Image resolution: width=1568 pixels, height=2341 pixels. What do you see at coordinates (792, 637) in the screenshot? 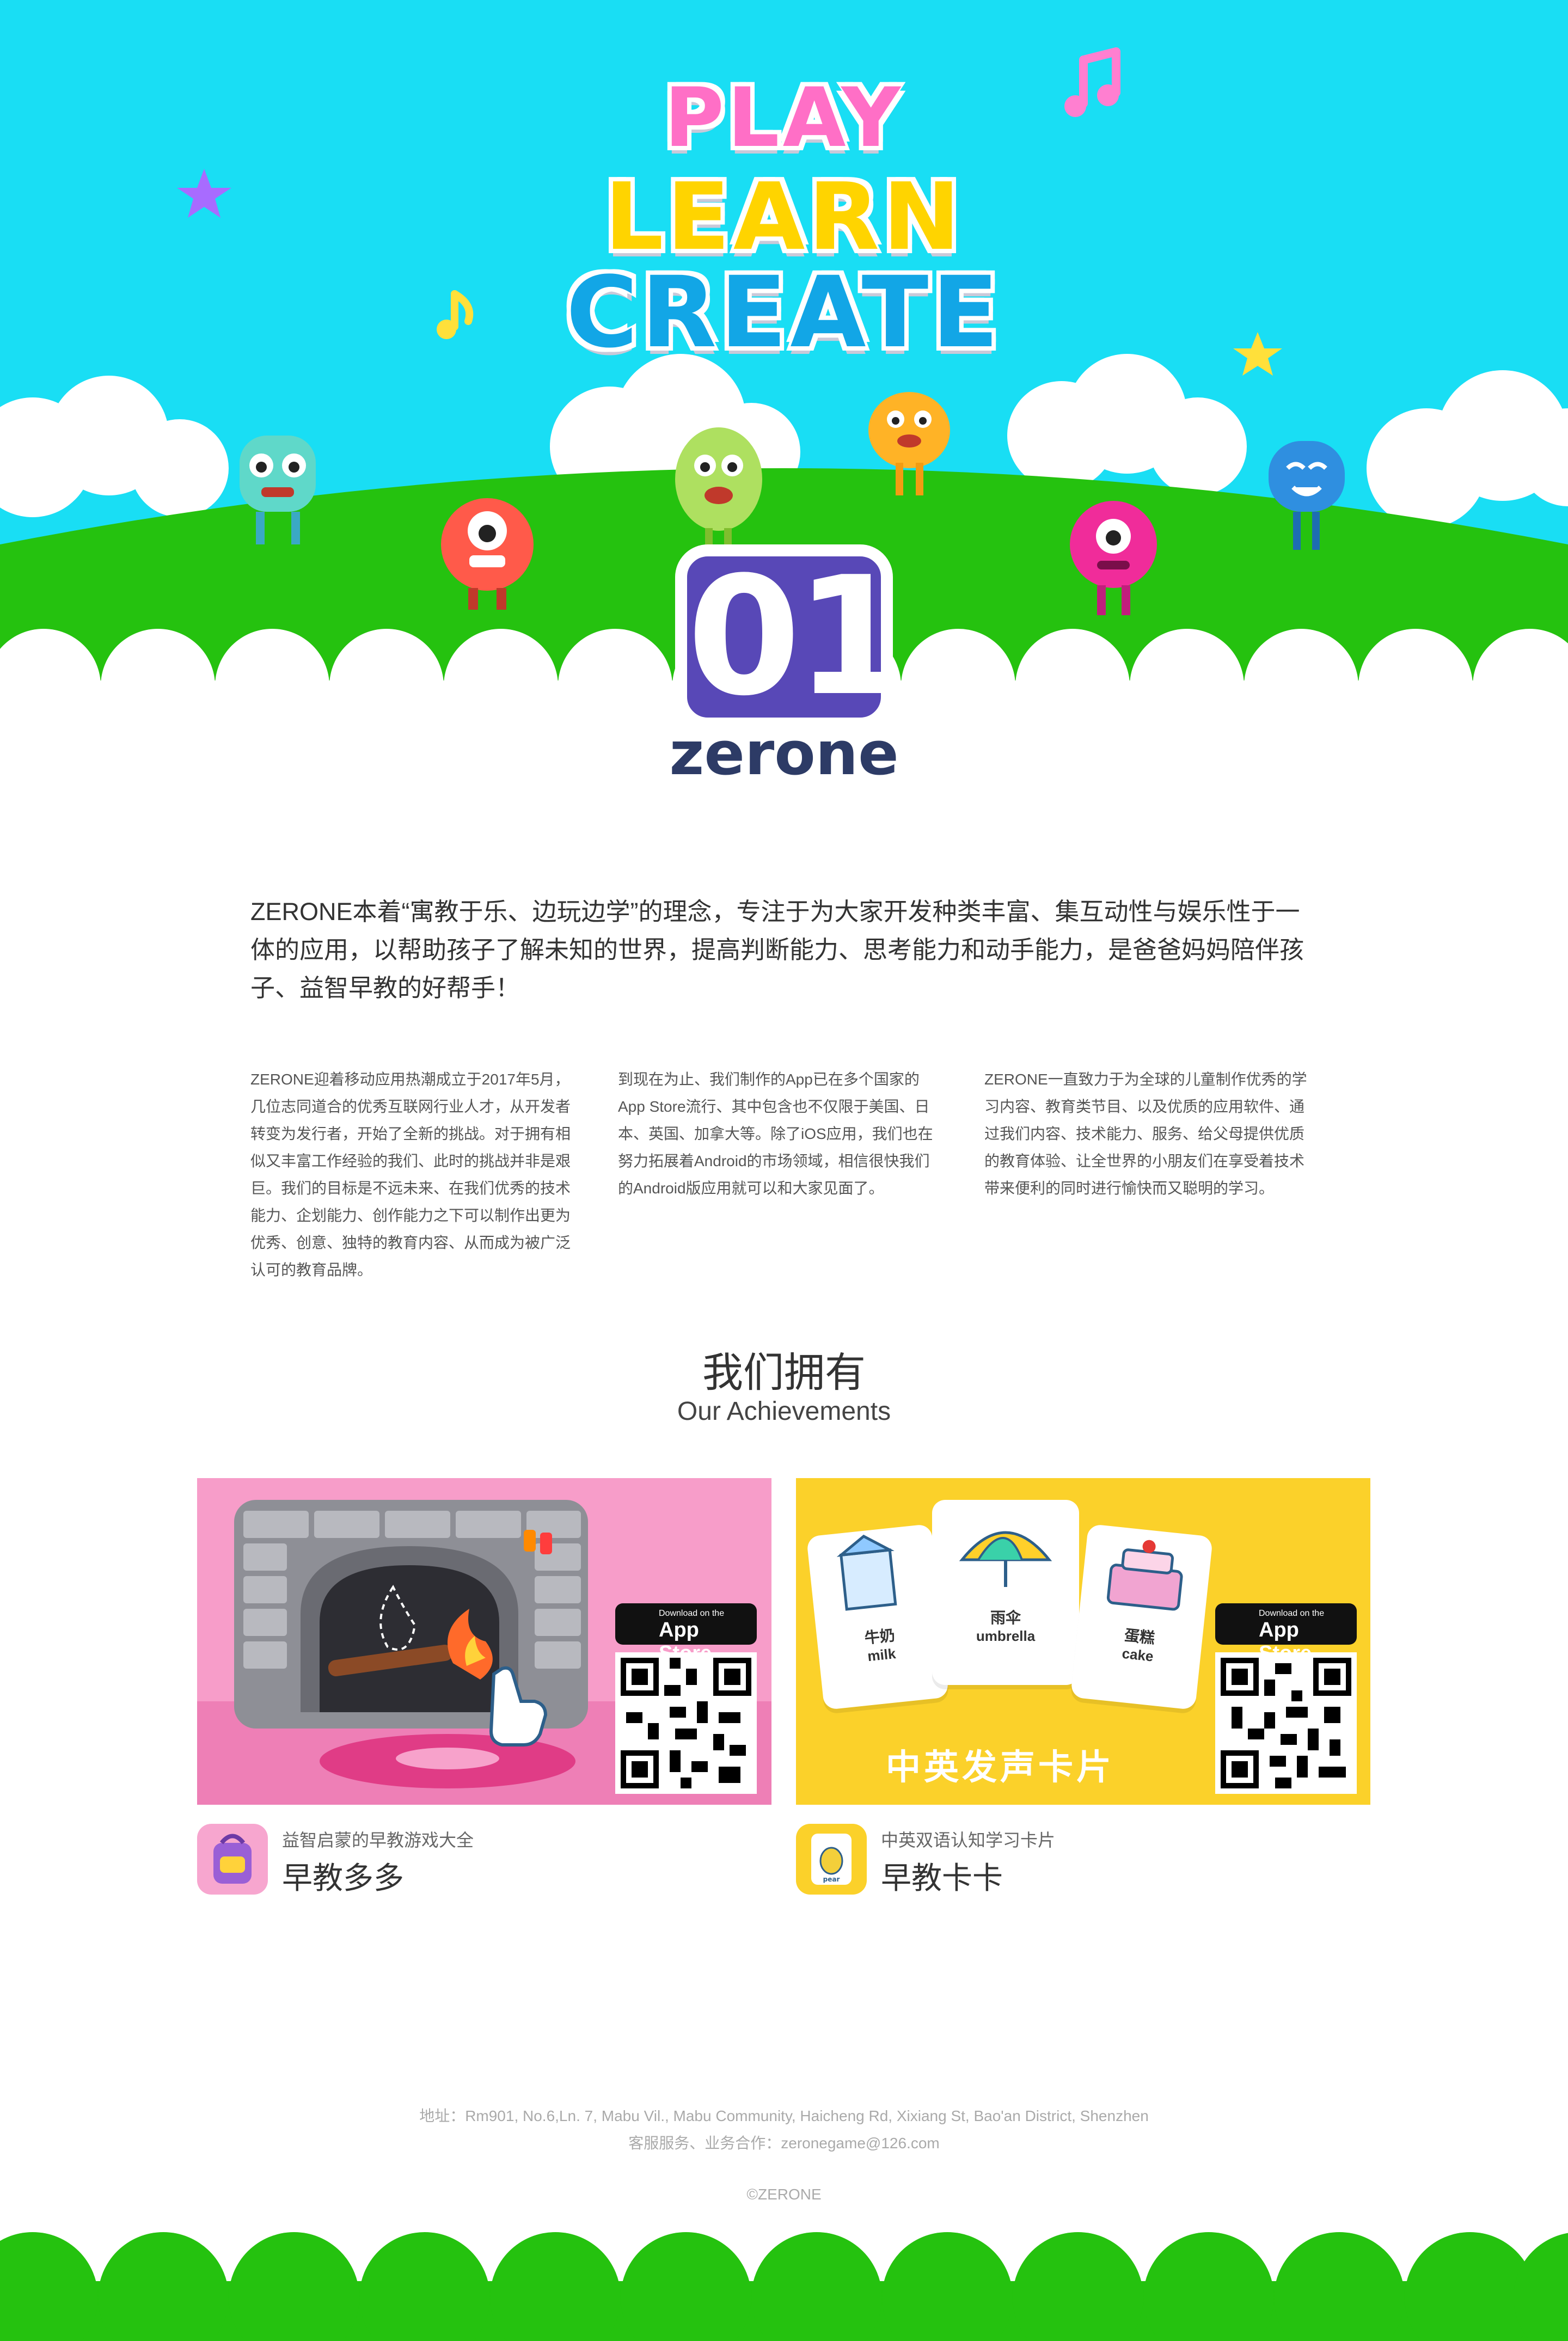
I see `brand-logo-number: 01` at bounding box center [792, 637].